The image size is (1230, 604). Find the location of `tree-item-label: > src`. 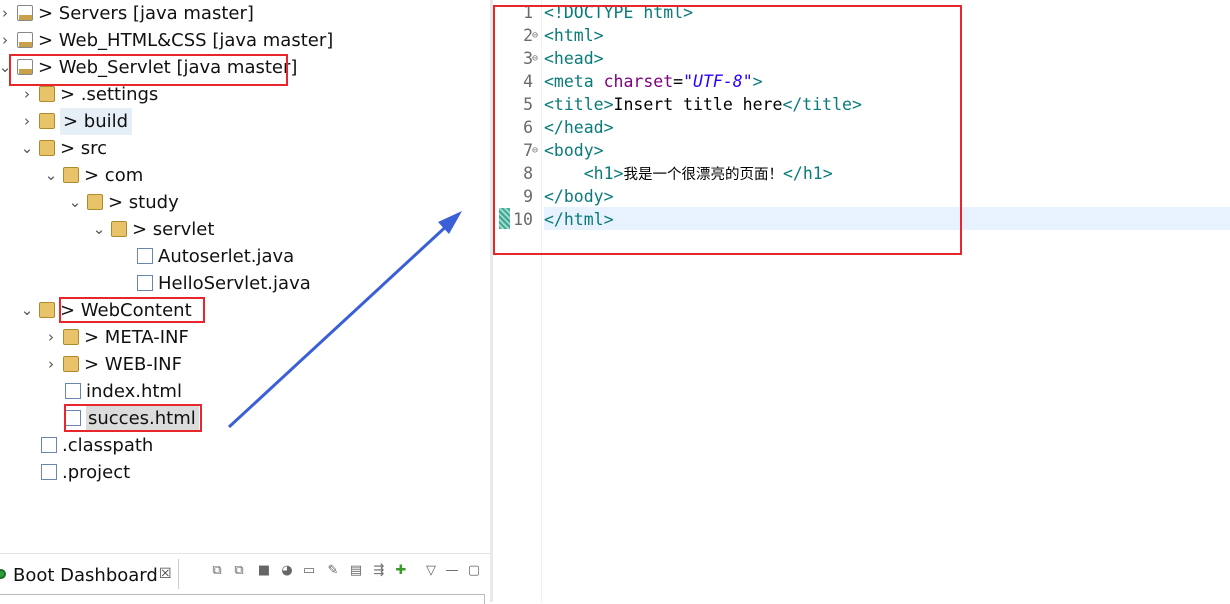

tree-item-label: > src is located at coordinates (84, 148).